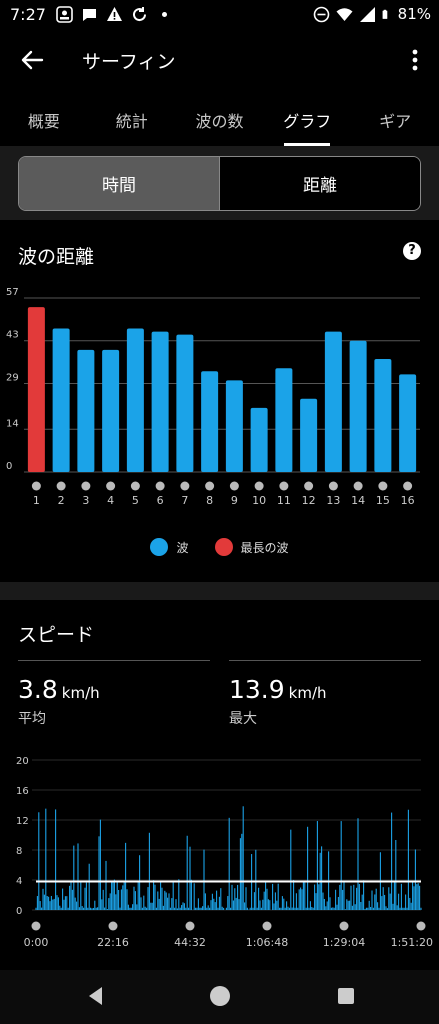  Describe the element at coordinates (80, 693) in the screenshot. I see `average-speed-unit: km/h` at that location.